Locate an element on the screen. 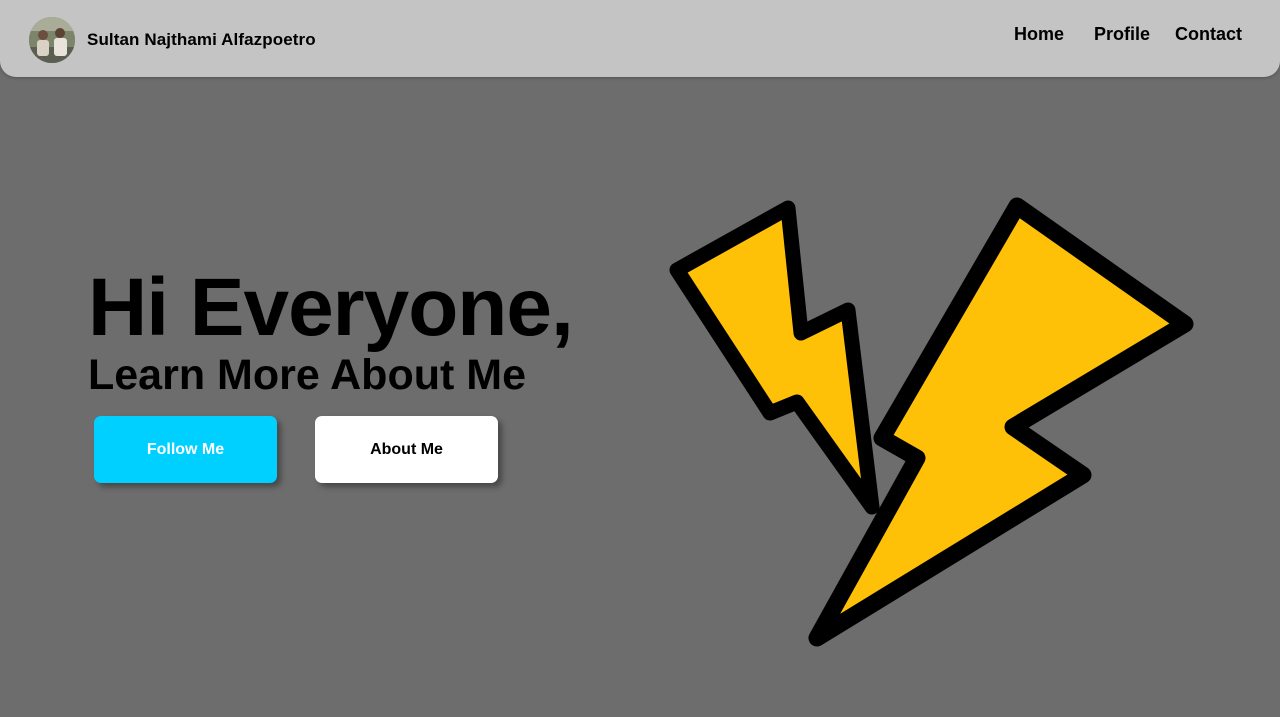  brand: Sultan Najthami Alfazpoetro is located at coordinates (172, 40).